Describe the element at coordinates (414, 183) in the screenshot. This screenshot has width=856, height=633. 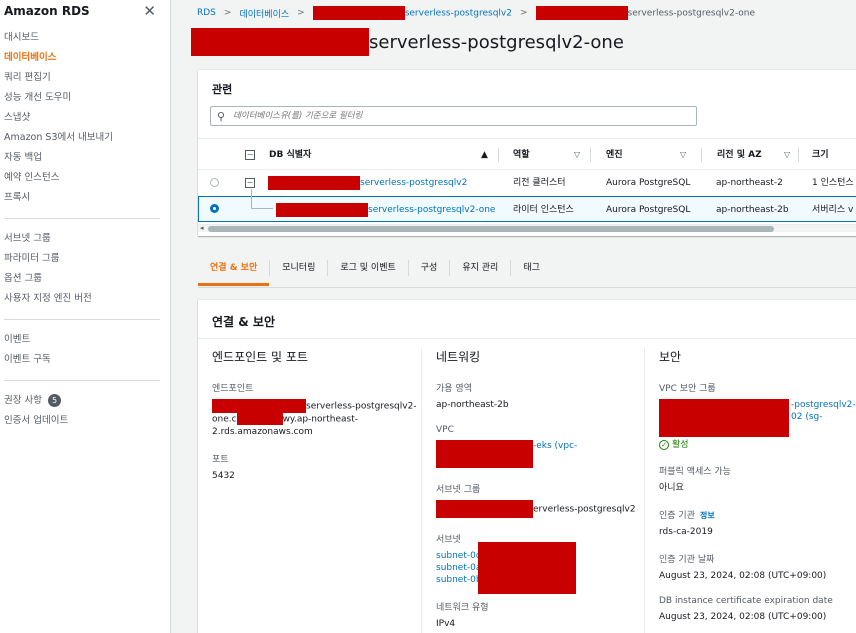
I see `db-identifier-text: serverless-postgresqlv2` at that location.